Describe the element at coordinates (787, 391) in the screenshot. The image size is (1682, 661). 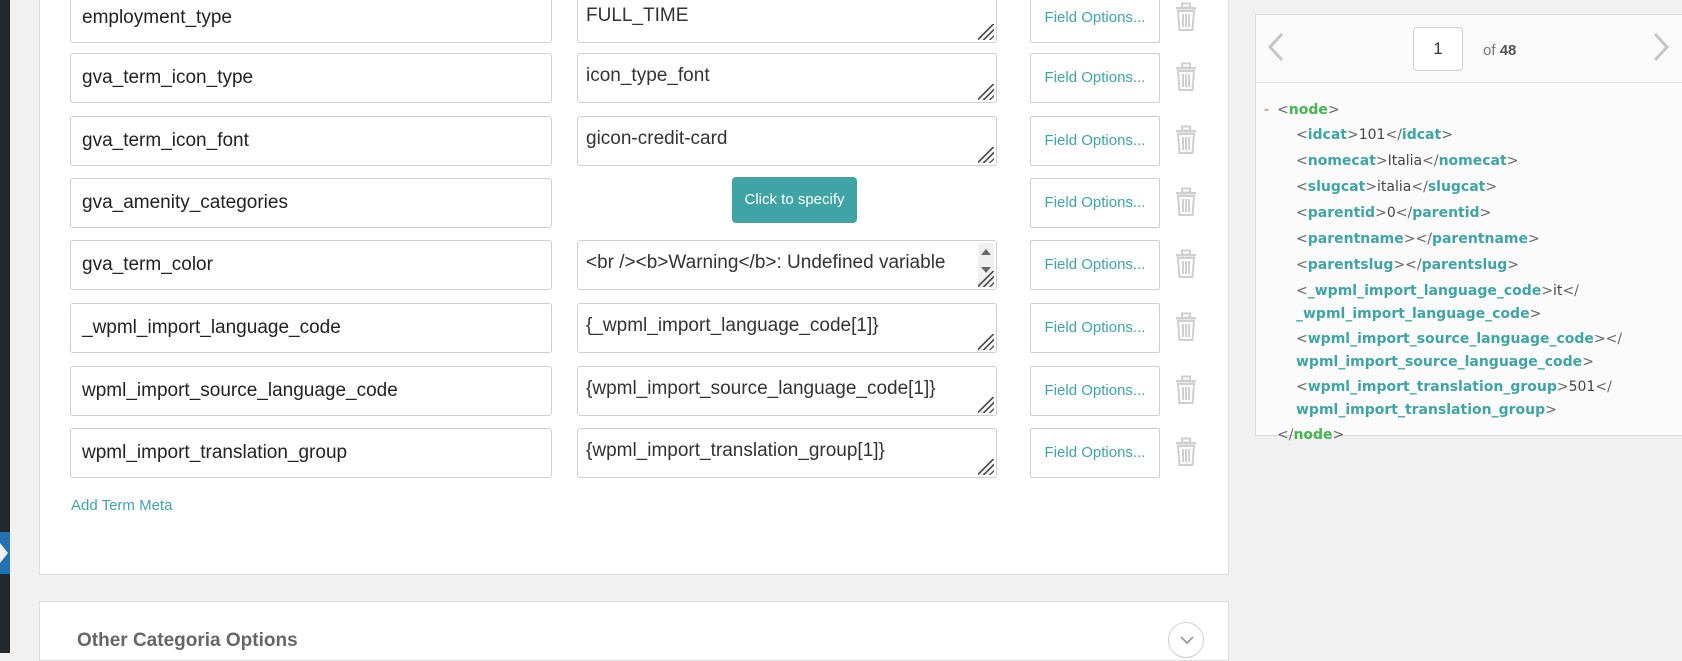
I see `meta-value-textarea: {wpml_import_source_language_code[1]}` at that location.